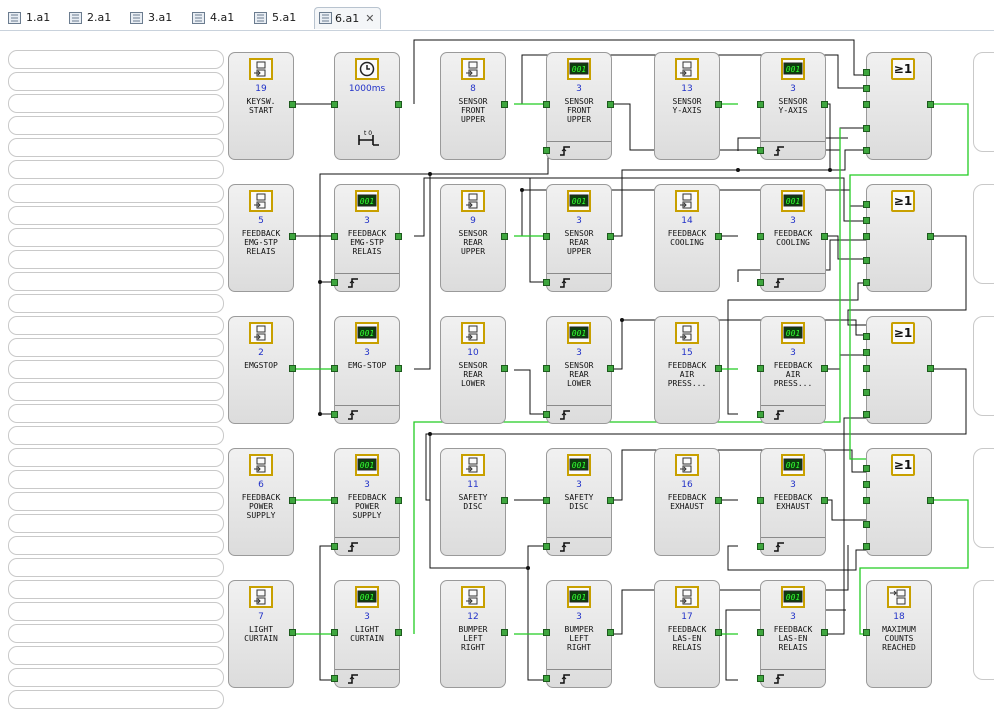 The height and width of the screenshot is (709, 994). I want to click on digital-input-block: 2 EMGSTOP, so click(262, 370).